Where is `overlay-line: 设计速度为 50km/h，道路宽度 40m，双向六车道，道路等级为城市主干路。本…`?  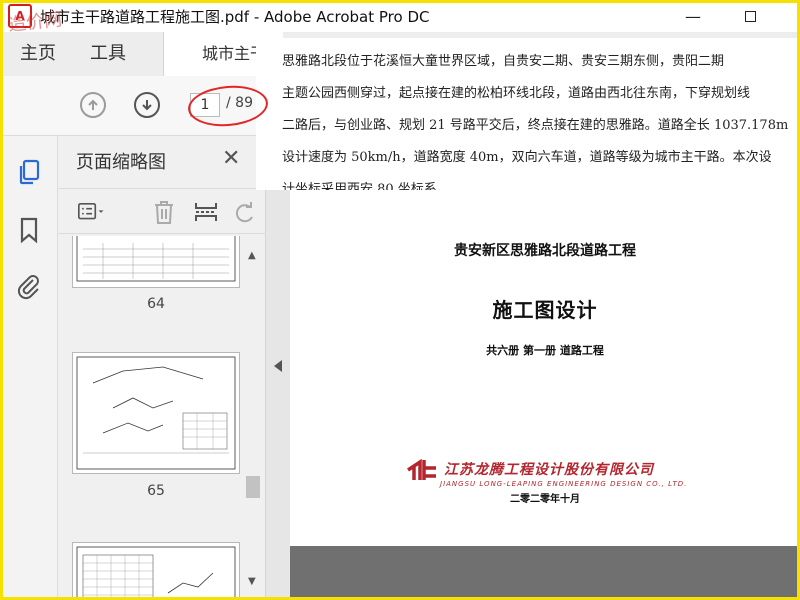
overlay-line: 设计速度为 50km/h，道路宽度 40m，双向六车道，道路等级为城市主干路。本… is located at coordinates (527, 157).